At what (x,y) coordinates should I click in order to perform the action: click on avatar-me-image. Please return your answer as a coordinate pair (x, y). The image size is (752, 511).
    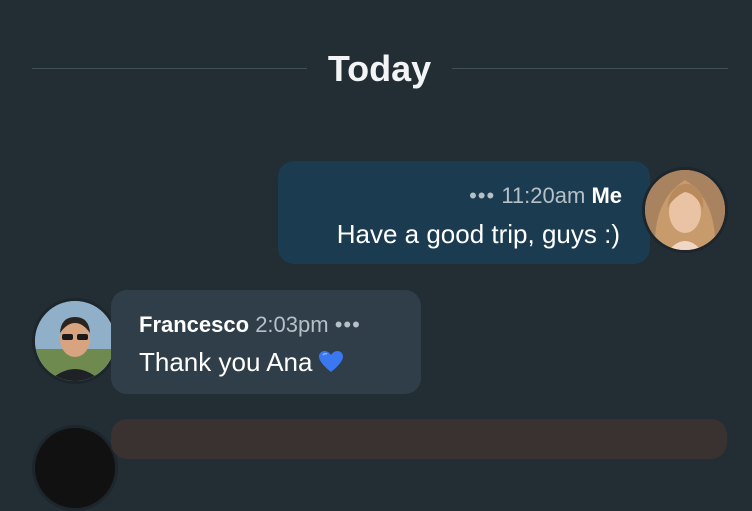
    Looking at the image, I should click on (685, 210).